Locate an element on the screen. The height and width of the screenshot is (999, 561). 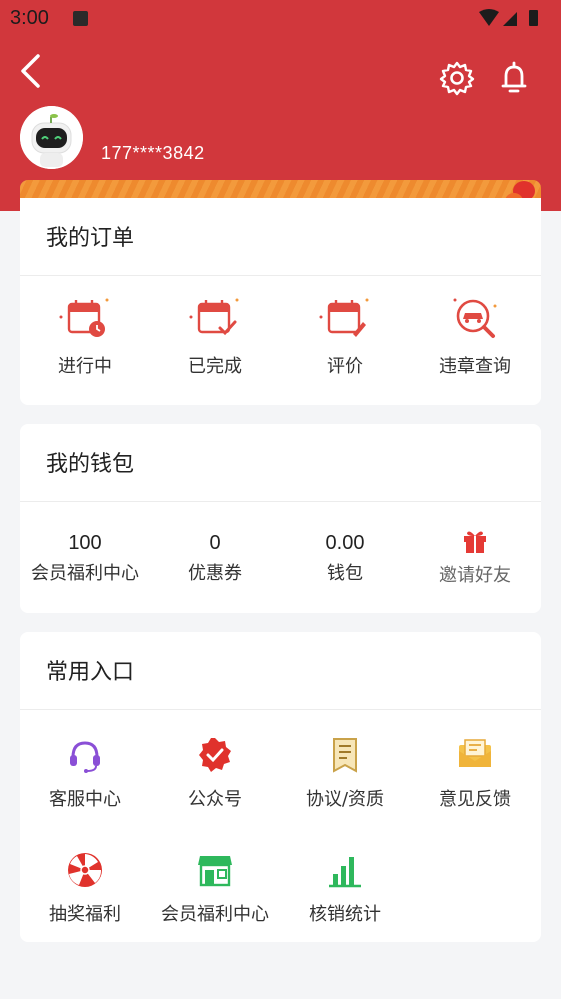
back-button is located at coordinates (34, 72).